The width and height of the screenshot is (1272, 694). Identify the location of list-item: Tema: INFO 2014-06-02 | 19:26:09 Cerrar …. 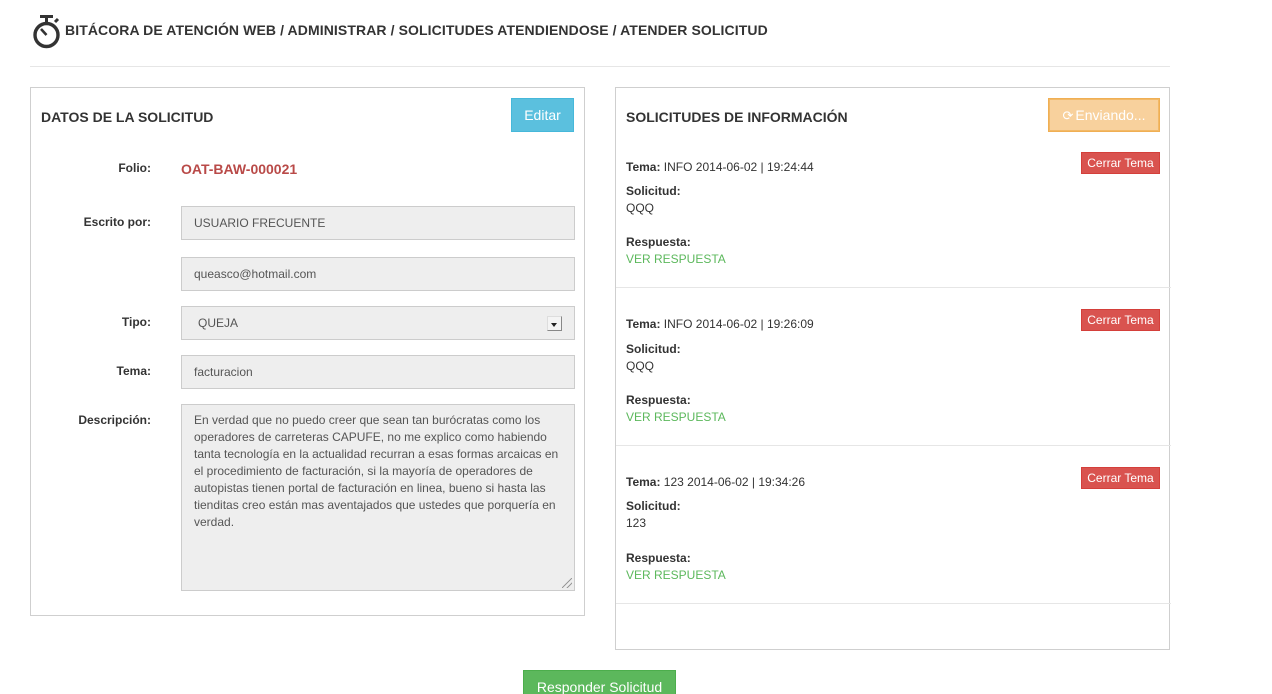
(893, 367).